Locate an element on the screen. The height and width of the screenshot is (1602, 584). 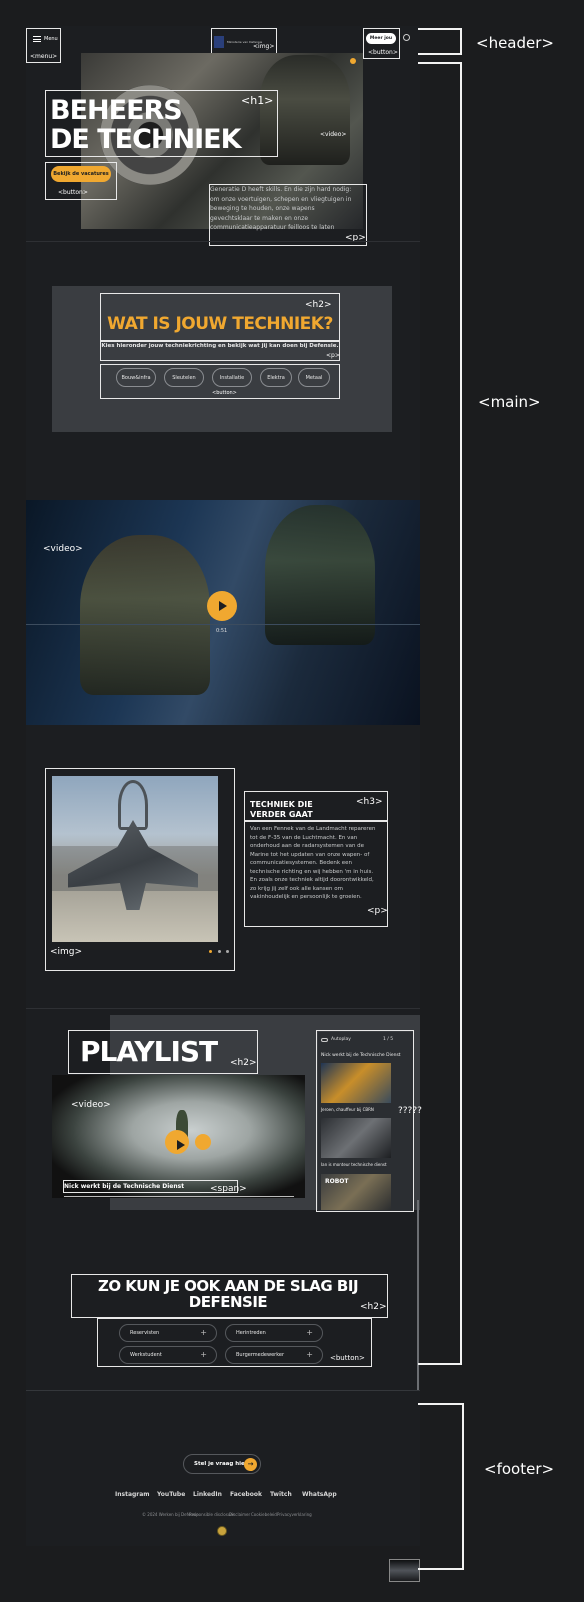
mechanic-left is located at coordinates (145, 615).